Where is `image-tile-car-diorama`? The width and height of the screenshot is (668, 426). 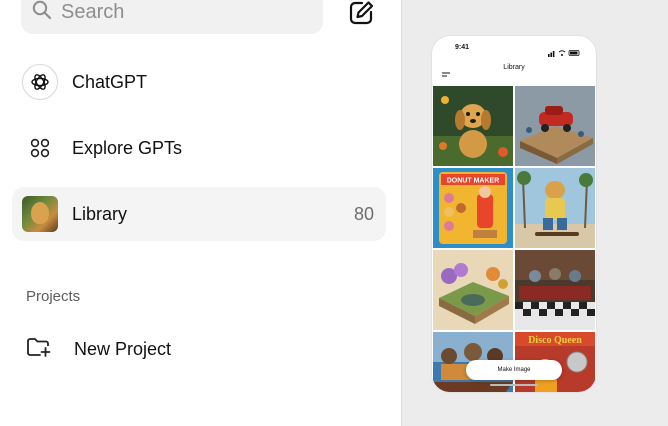
image-tile-car-diorama is located at coordinates (555, 126).